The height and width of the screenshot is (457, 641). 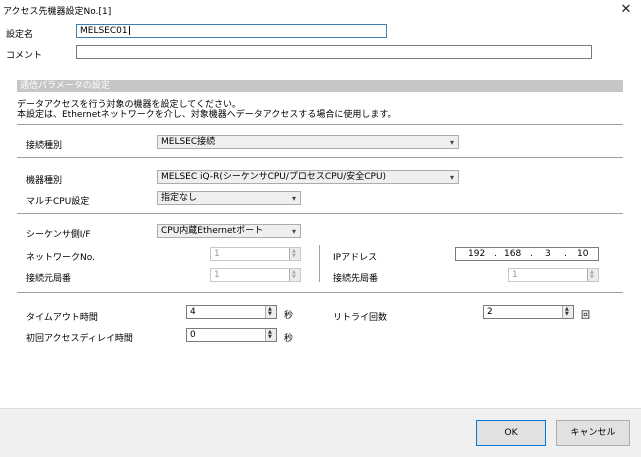 What do you see at coordinates (57, 12) in the screenshot?
I see `window-title: アクセス先機器設定No.[1]` at bounding box center [57, 12].